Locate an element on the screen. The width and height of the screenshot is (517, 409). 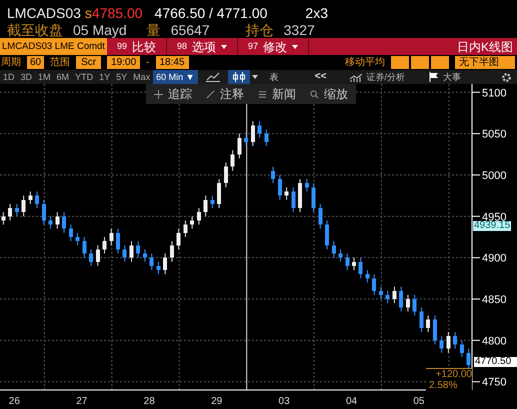
chart-tool-button: 追踪 is located at coordinates (173, 94).